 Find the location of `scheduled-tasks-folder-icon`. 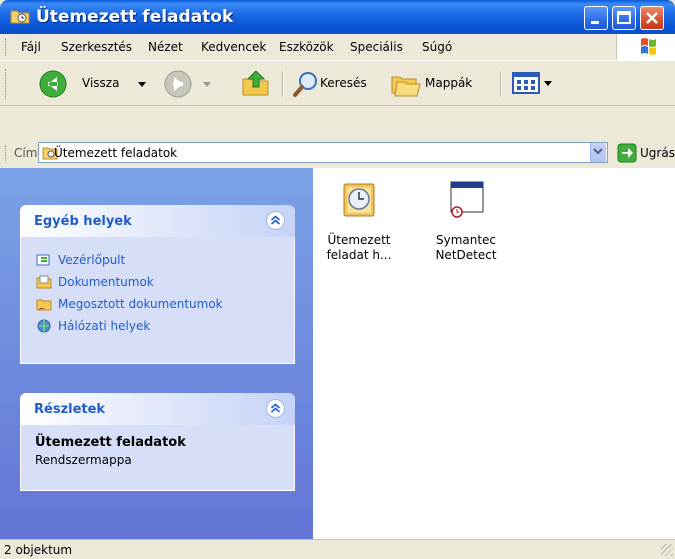

scheduled-tasks-folder-icon is located at coordinates (20, 16).